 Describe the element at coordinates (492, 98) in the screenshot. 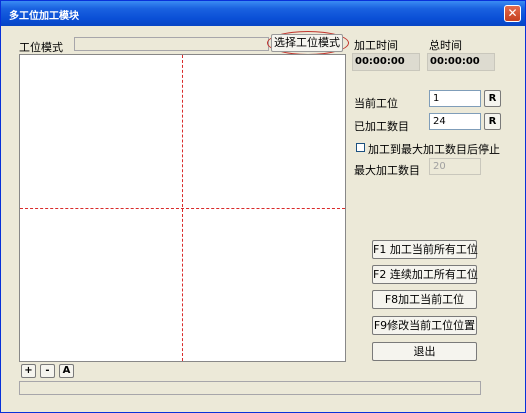

I see `reset-station-button: R` at that location.